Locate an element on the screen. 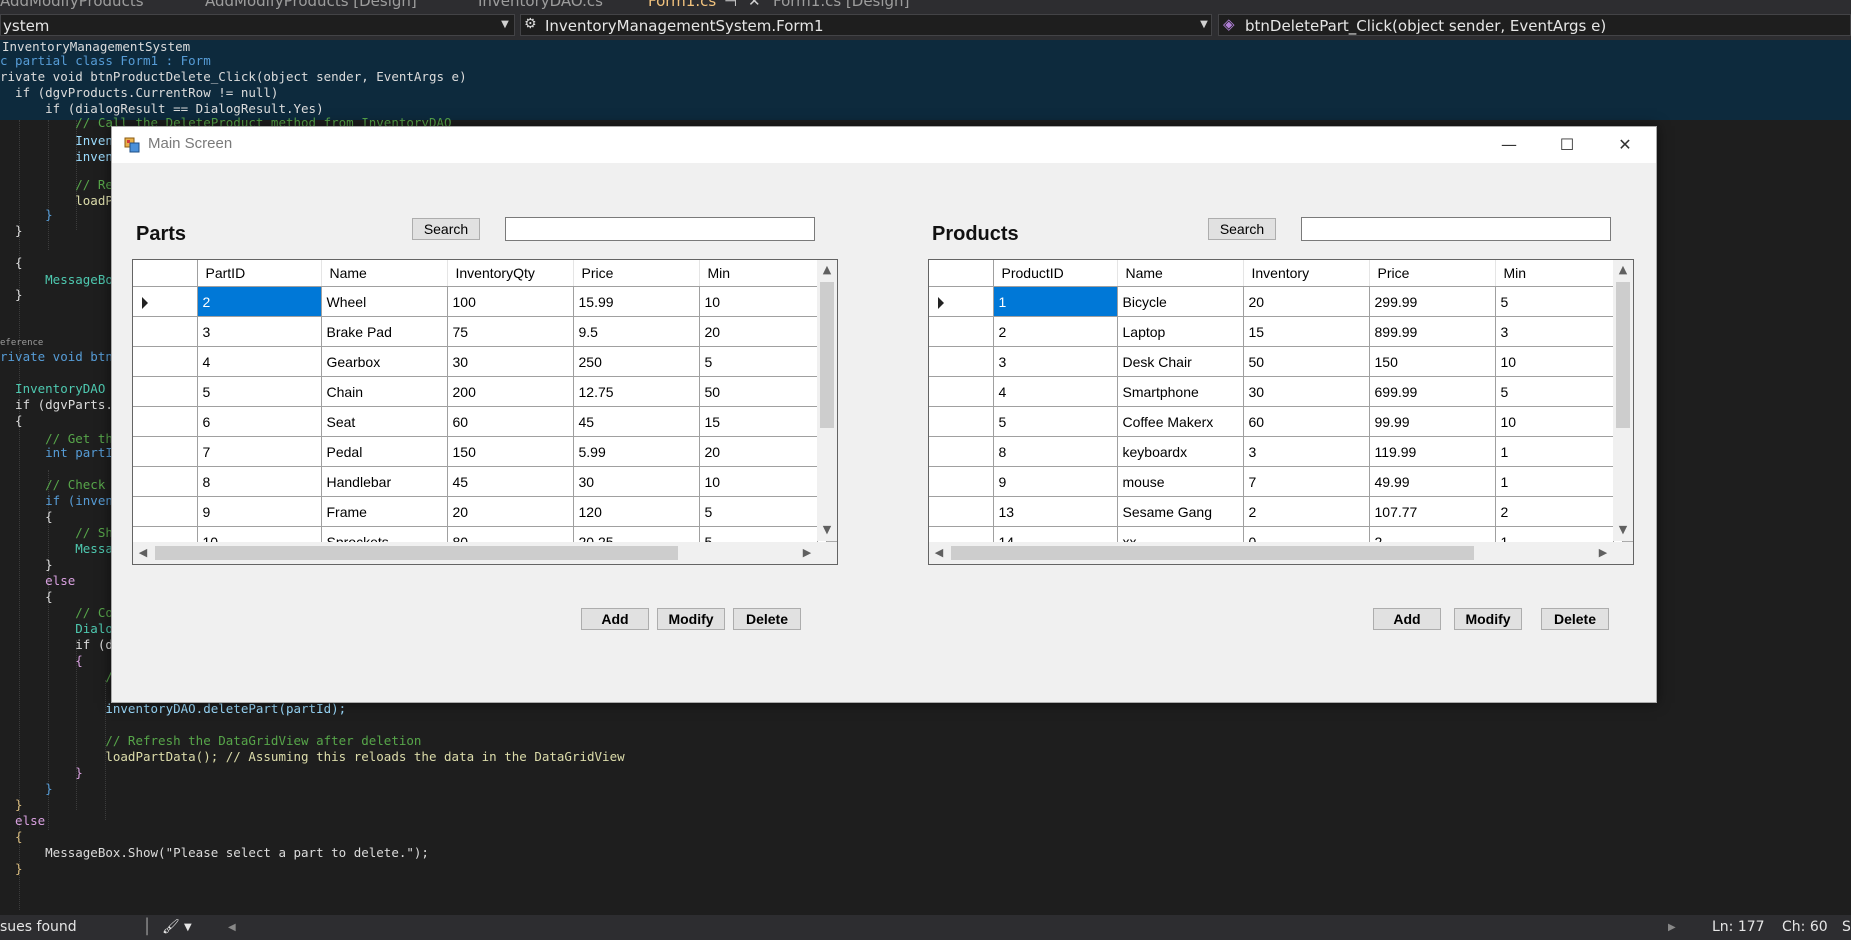 The image size is (1851, 940). parts-vertical-scrollbar: ▲ ▼ is located at coordinates (827, 400).